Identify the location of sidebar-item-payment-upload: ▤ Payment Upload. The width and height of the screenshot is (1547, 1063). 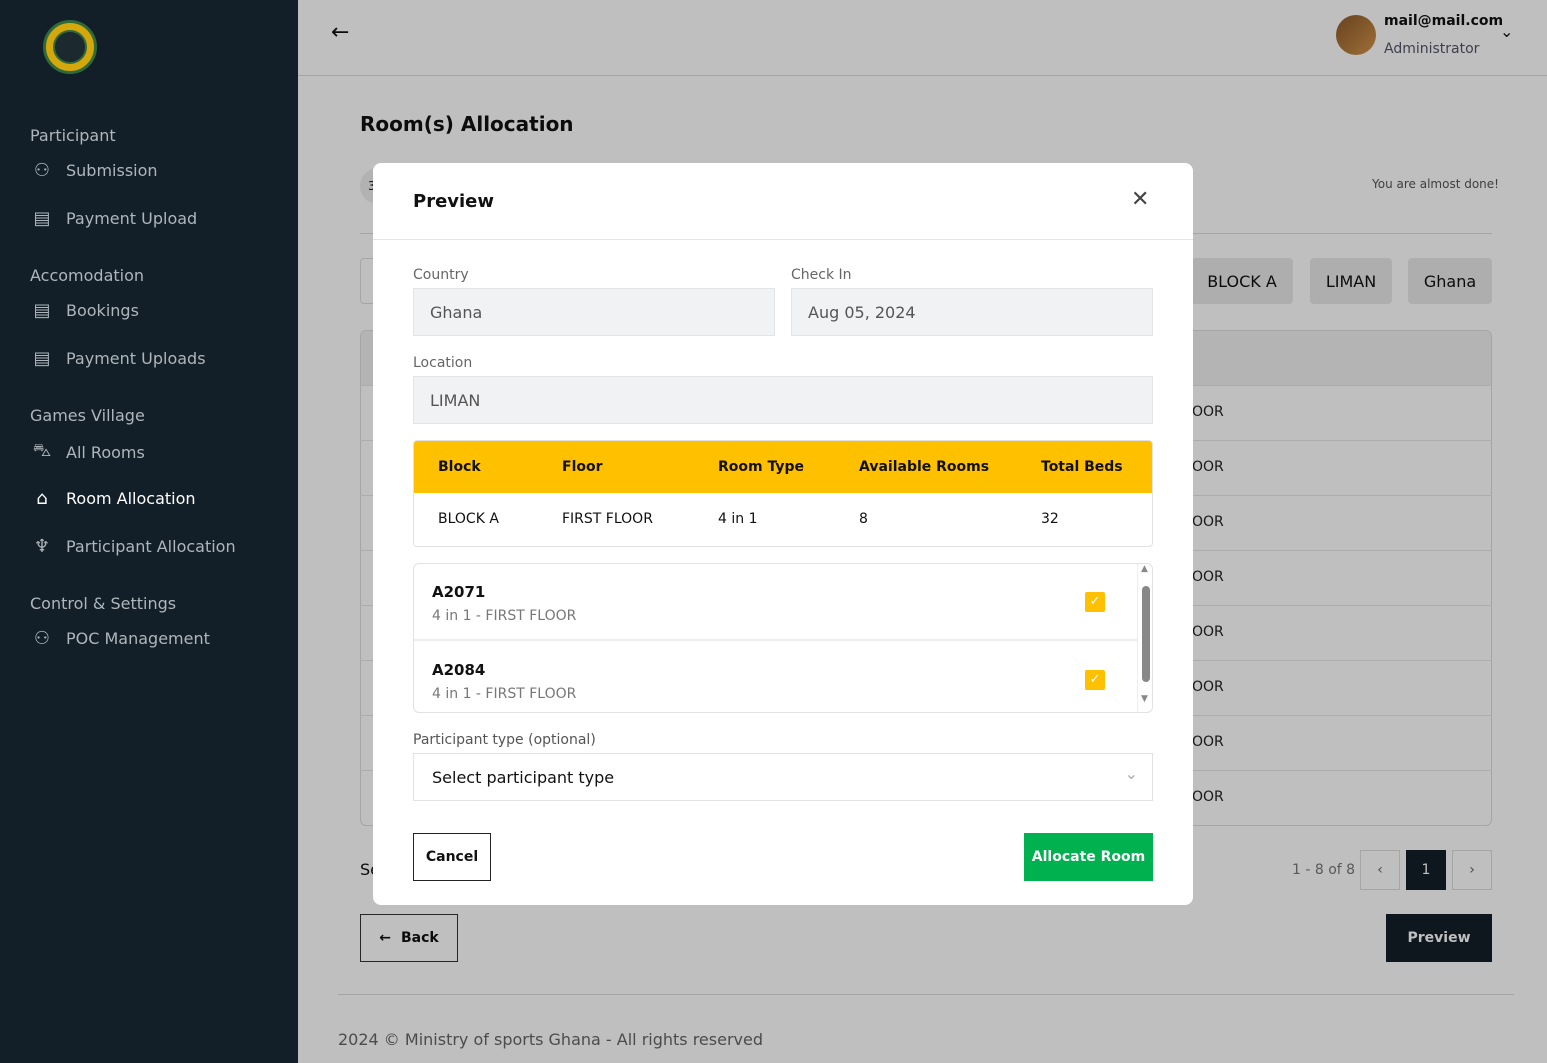
(113, 218).